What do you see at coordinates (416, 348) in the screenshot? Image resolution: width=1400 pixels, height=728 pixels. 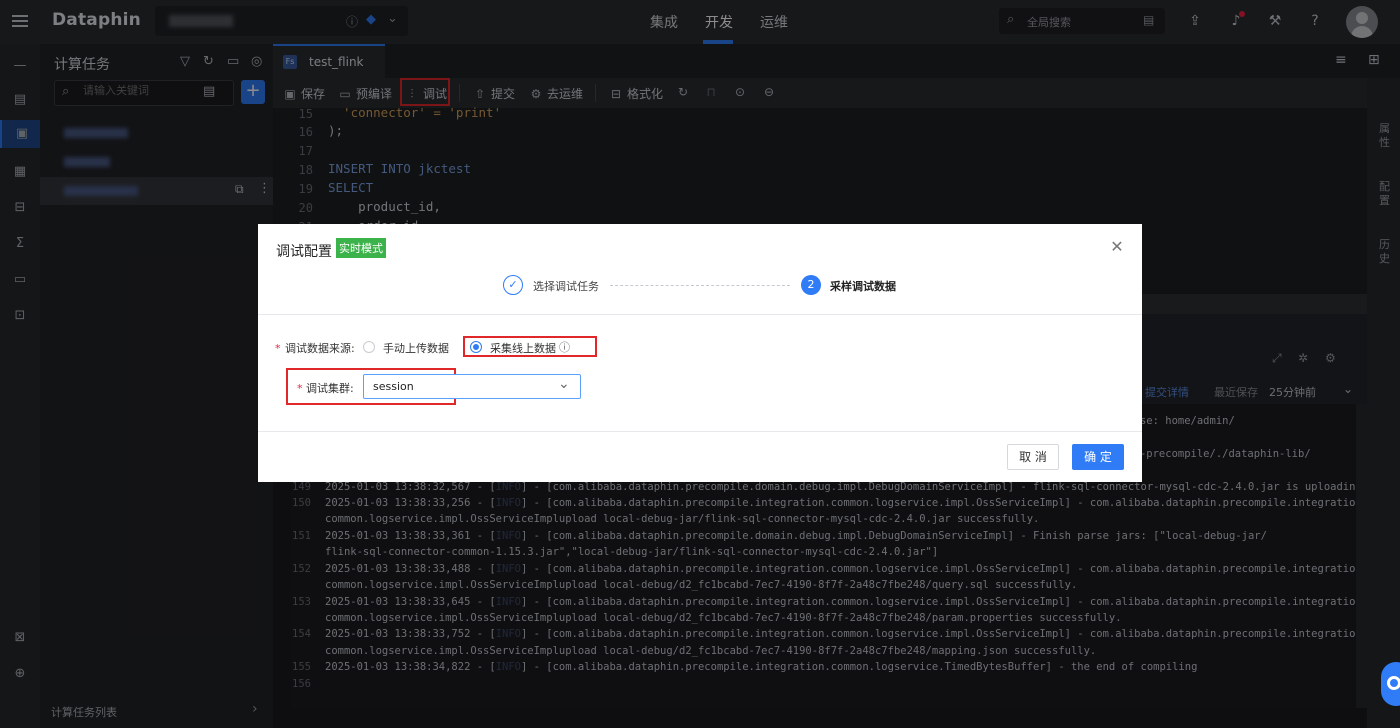 I see `radio-manual-label: 手动上传数据` at bounding box center [416, 348].